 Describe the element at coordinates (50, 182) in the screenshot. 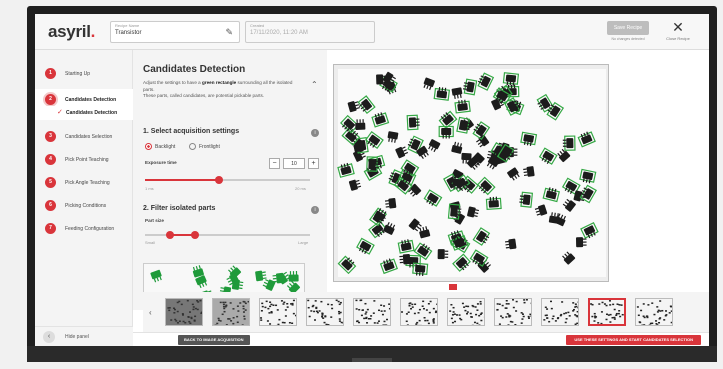

I see `step-number: 5` at that location.